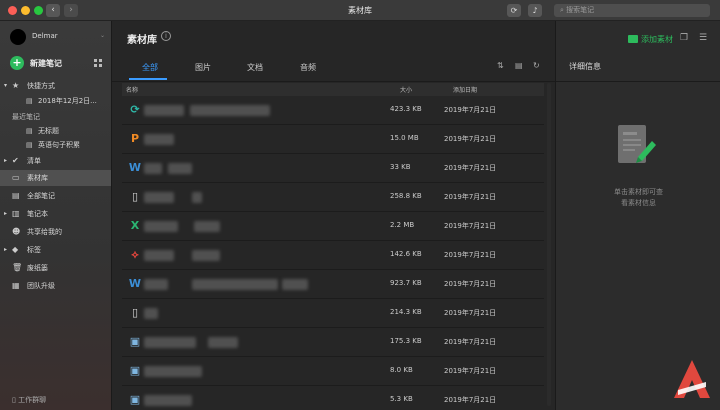  Describe the element at coordinates (37, 268) in the screenshot. I see `sidebar-item-label: 废纸篓` at that location.